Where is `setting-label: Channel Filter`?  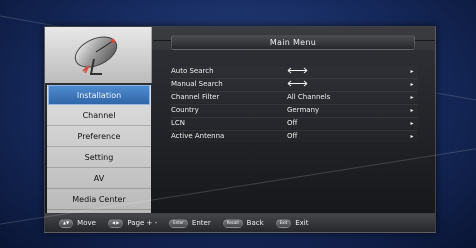
setting-label: Channel Filter is located at coordinates (195, 97).